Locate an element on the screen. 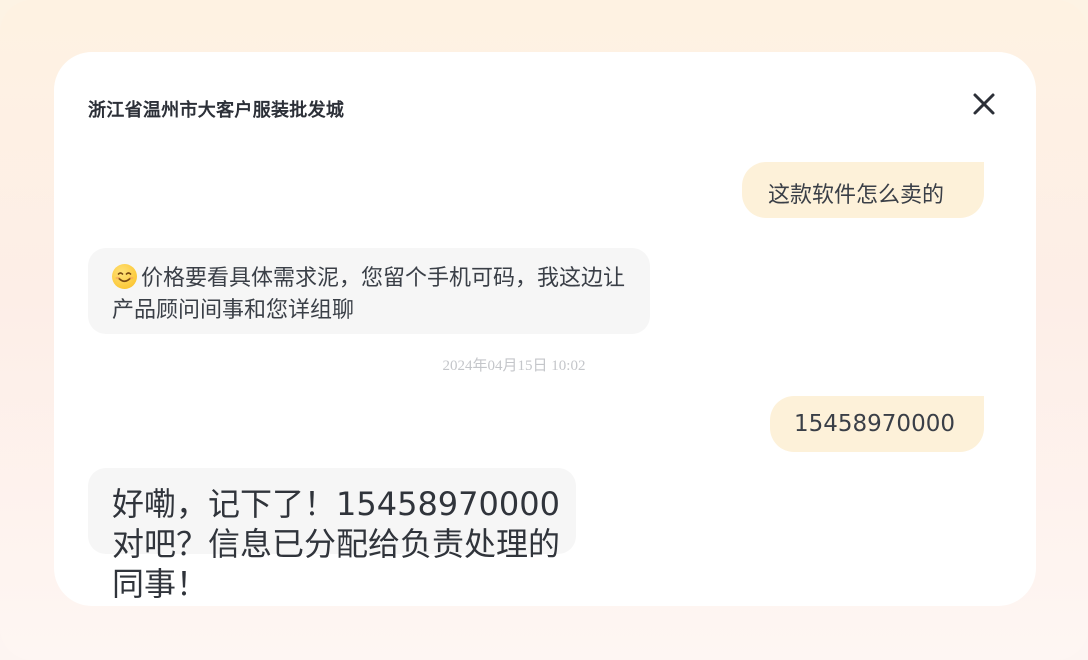 This screenshot has height=660, width=1088. message-user-bubble: 15458970000 is located at coordinates (877, 424).